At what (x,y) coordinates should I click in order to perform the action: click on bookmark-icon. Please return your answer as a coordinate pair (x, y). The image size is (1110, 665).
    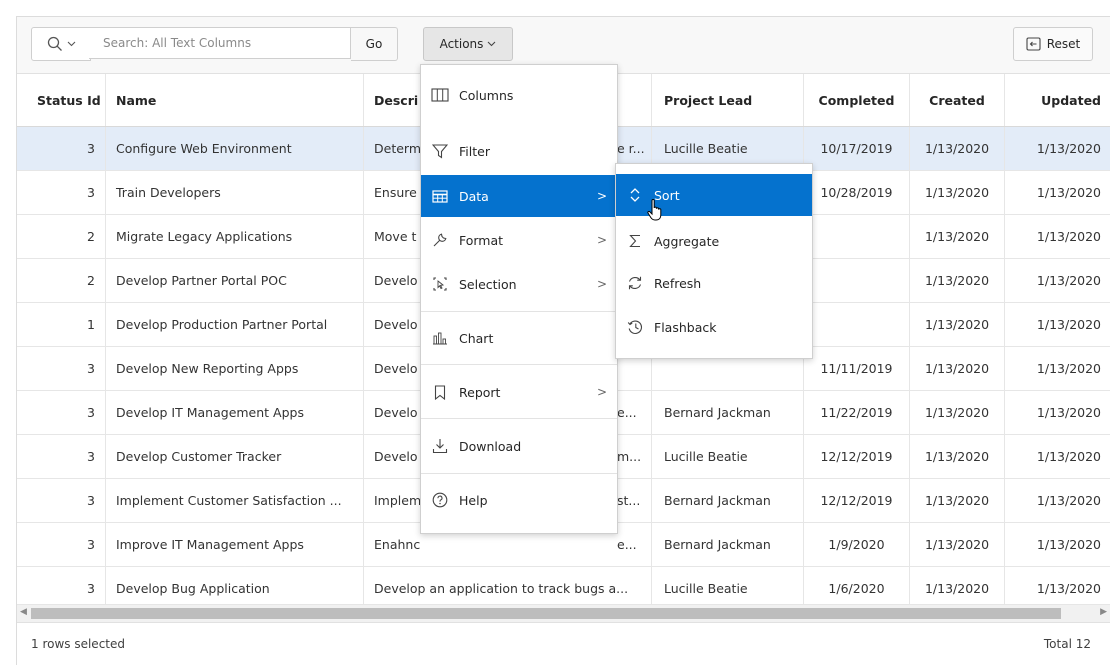
    Looking at the image, I should click on (440, 392).